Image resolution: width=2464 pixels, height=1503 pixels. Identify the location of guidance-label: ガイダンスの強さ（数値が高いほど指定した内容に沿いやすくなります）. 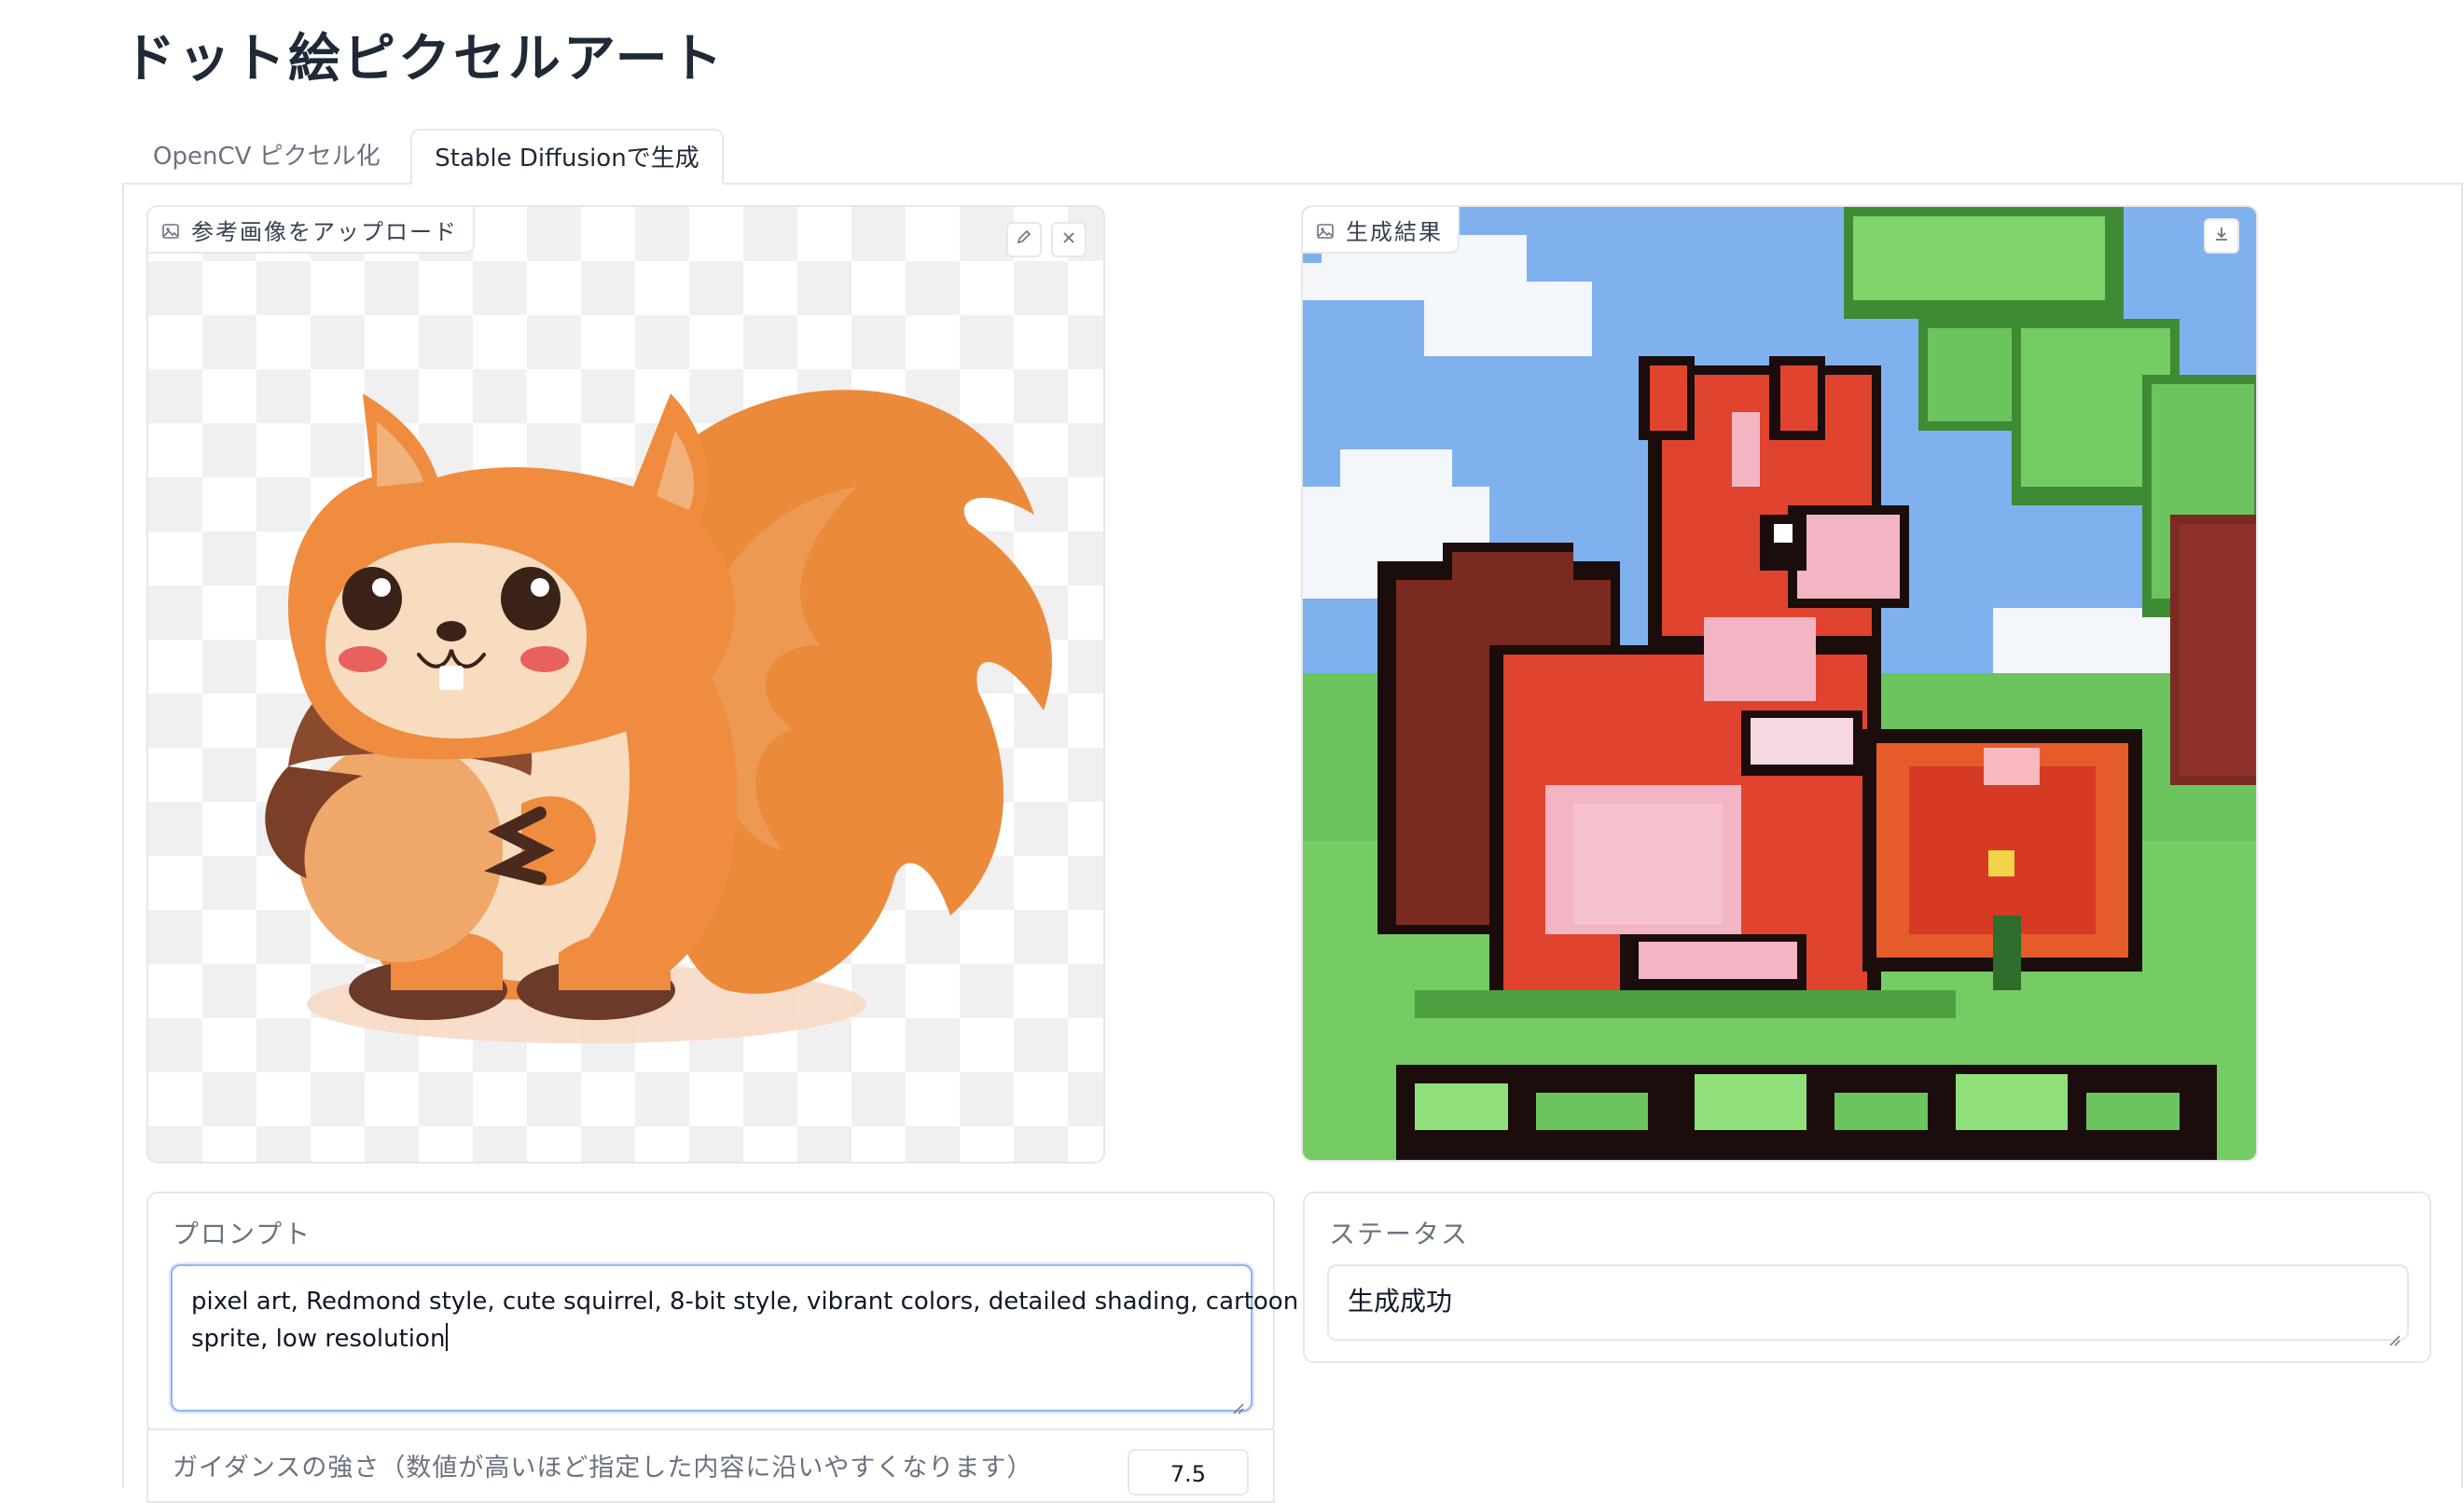
(603, 1468).